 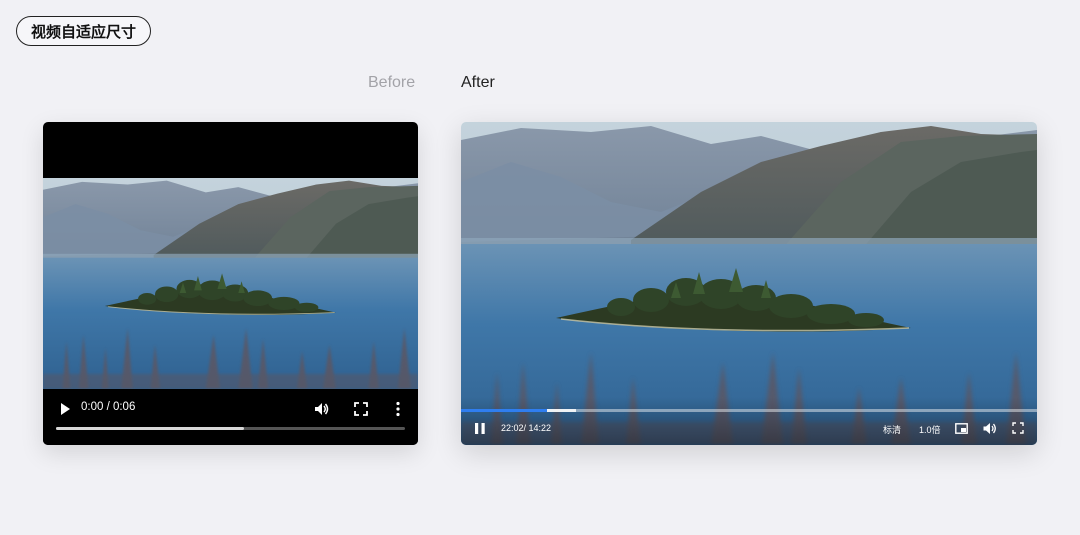 What do you see at coordinates (65, 409) in the screenshot?
I see `play-icon` at bounding box center [65, 409].